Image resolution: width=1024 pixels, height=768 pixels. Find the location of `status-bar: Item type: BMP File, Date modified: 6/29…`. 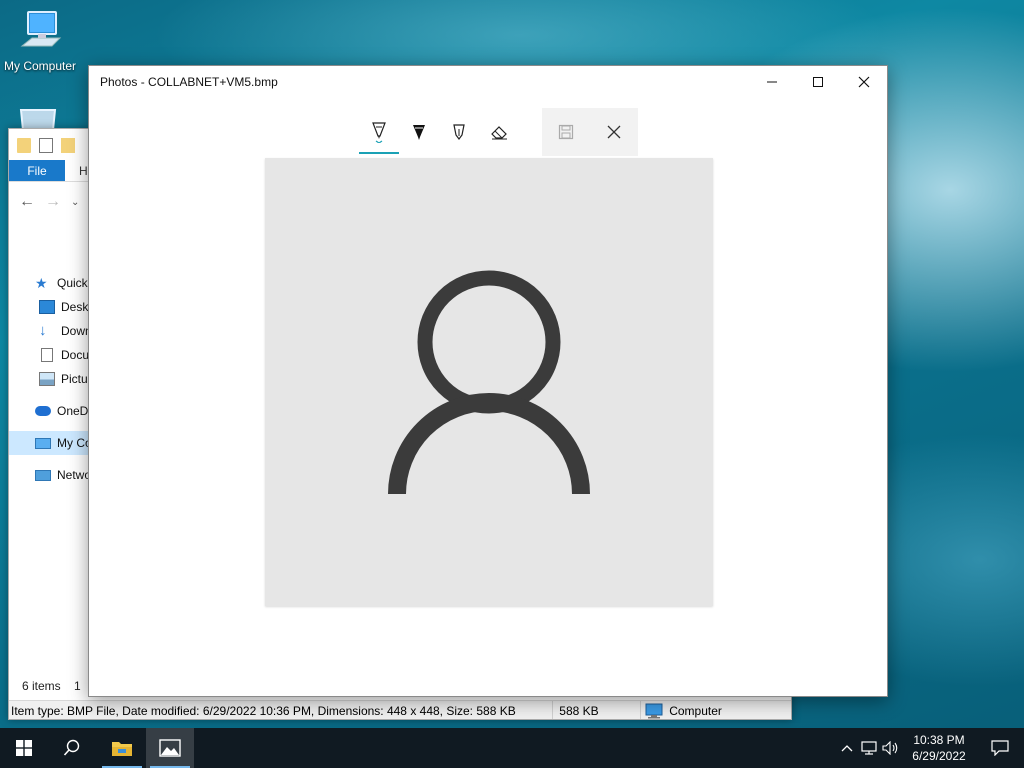

status-bar: Item type: BMP File, Date modified: 6/29… is located at coordinates (400, 709).